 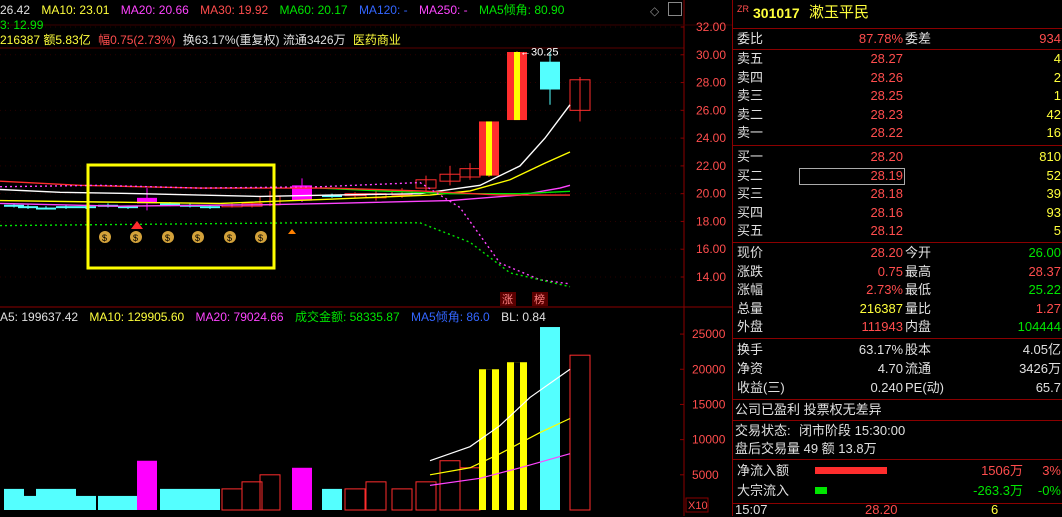 What do you see at coordinates (918, 271) in the screenshot?
I see `stat-label: 最高` at bounding box center [918, 271].